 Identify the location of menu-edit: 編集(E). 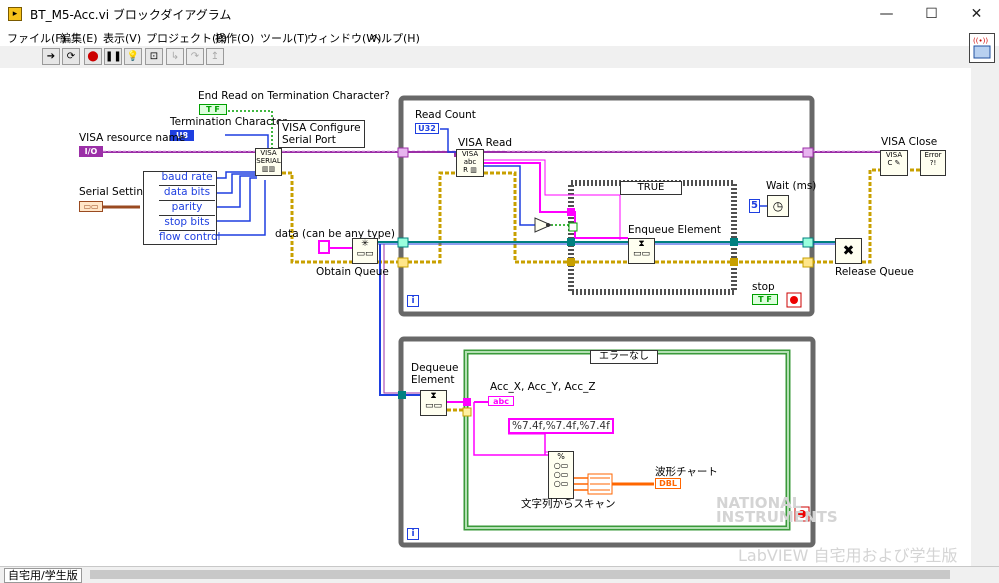
(79, 38).